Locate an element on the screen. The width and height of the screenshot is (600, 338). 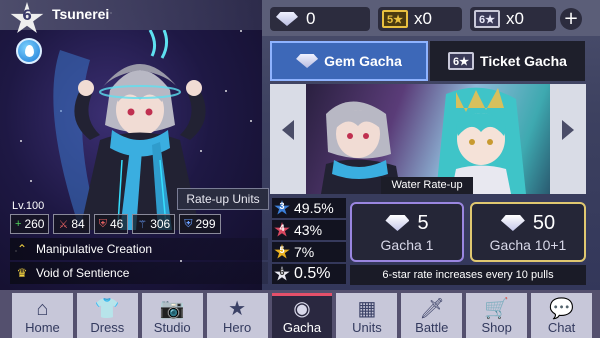
nav-label: Home is located at coordinates (42, 327).